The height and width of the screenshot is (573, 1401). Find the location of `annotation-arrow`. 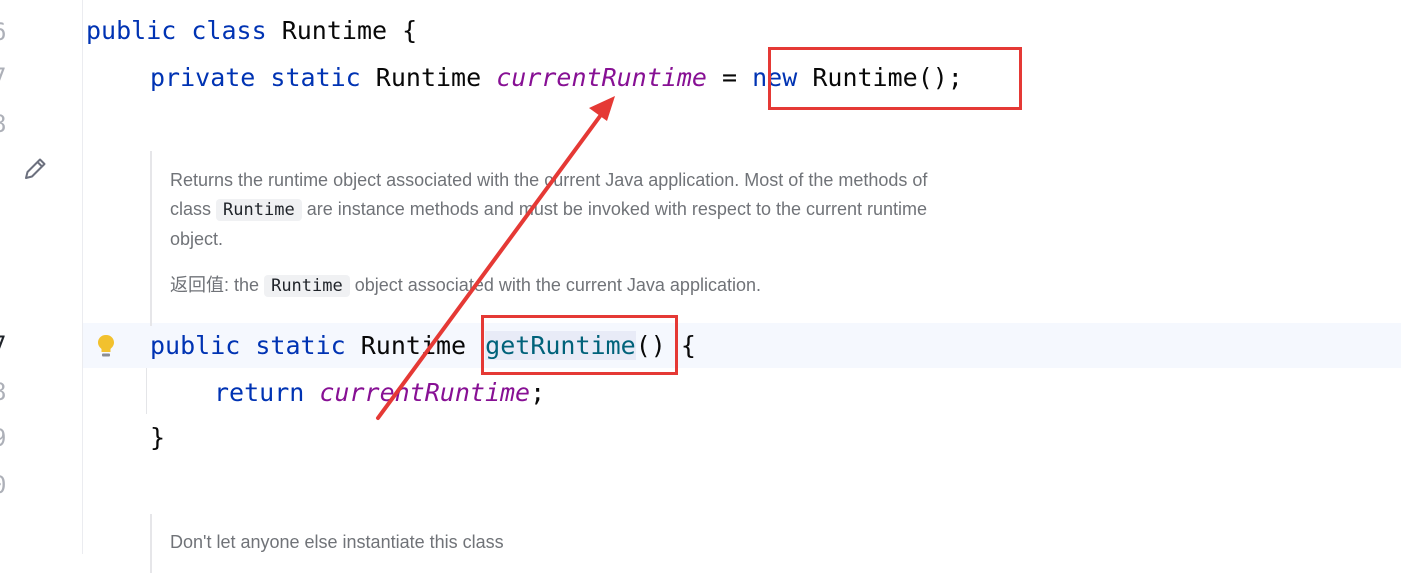

annotation-arrow is located at coordinates (495, 258).